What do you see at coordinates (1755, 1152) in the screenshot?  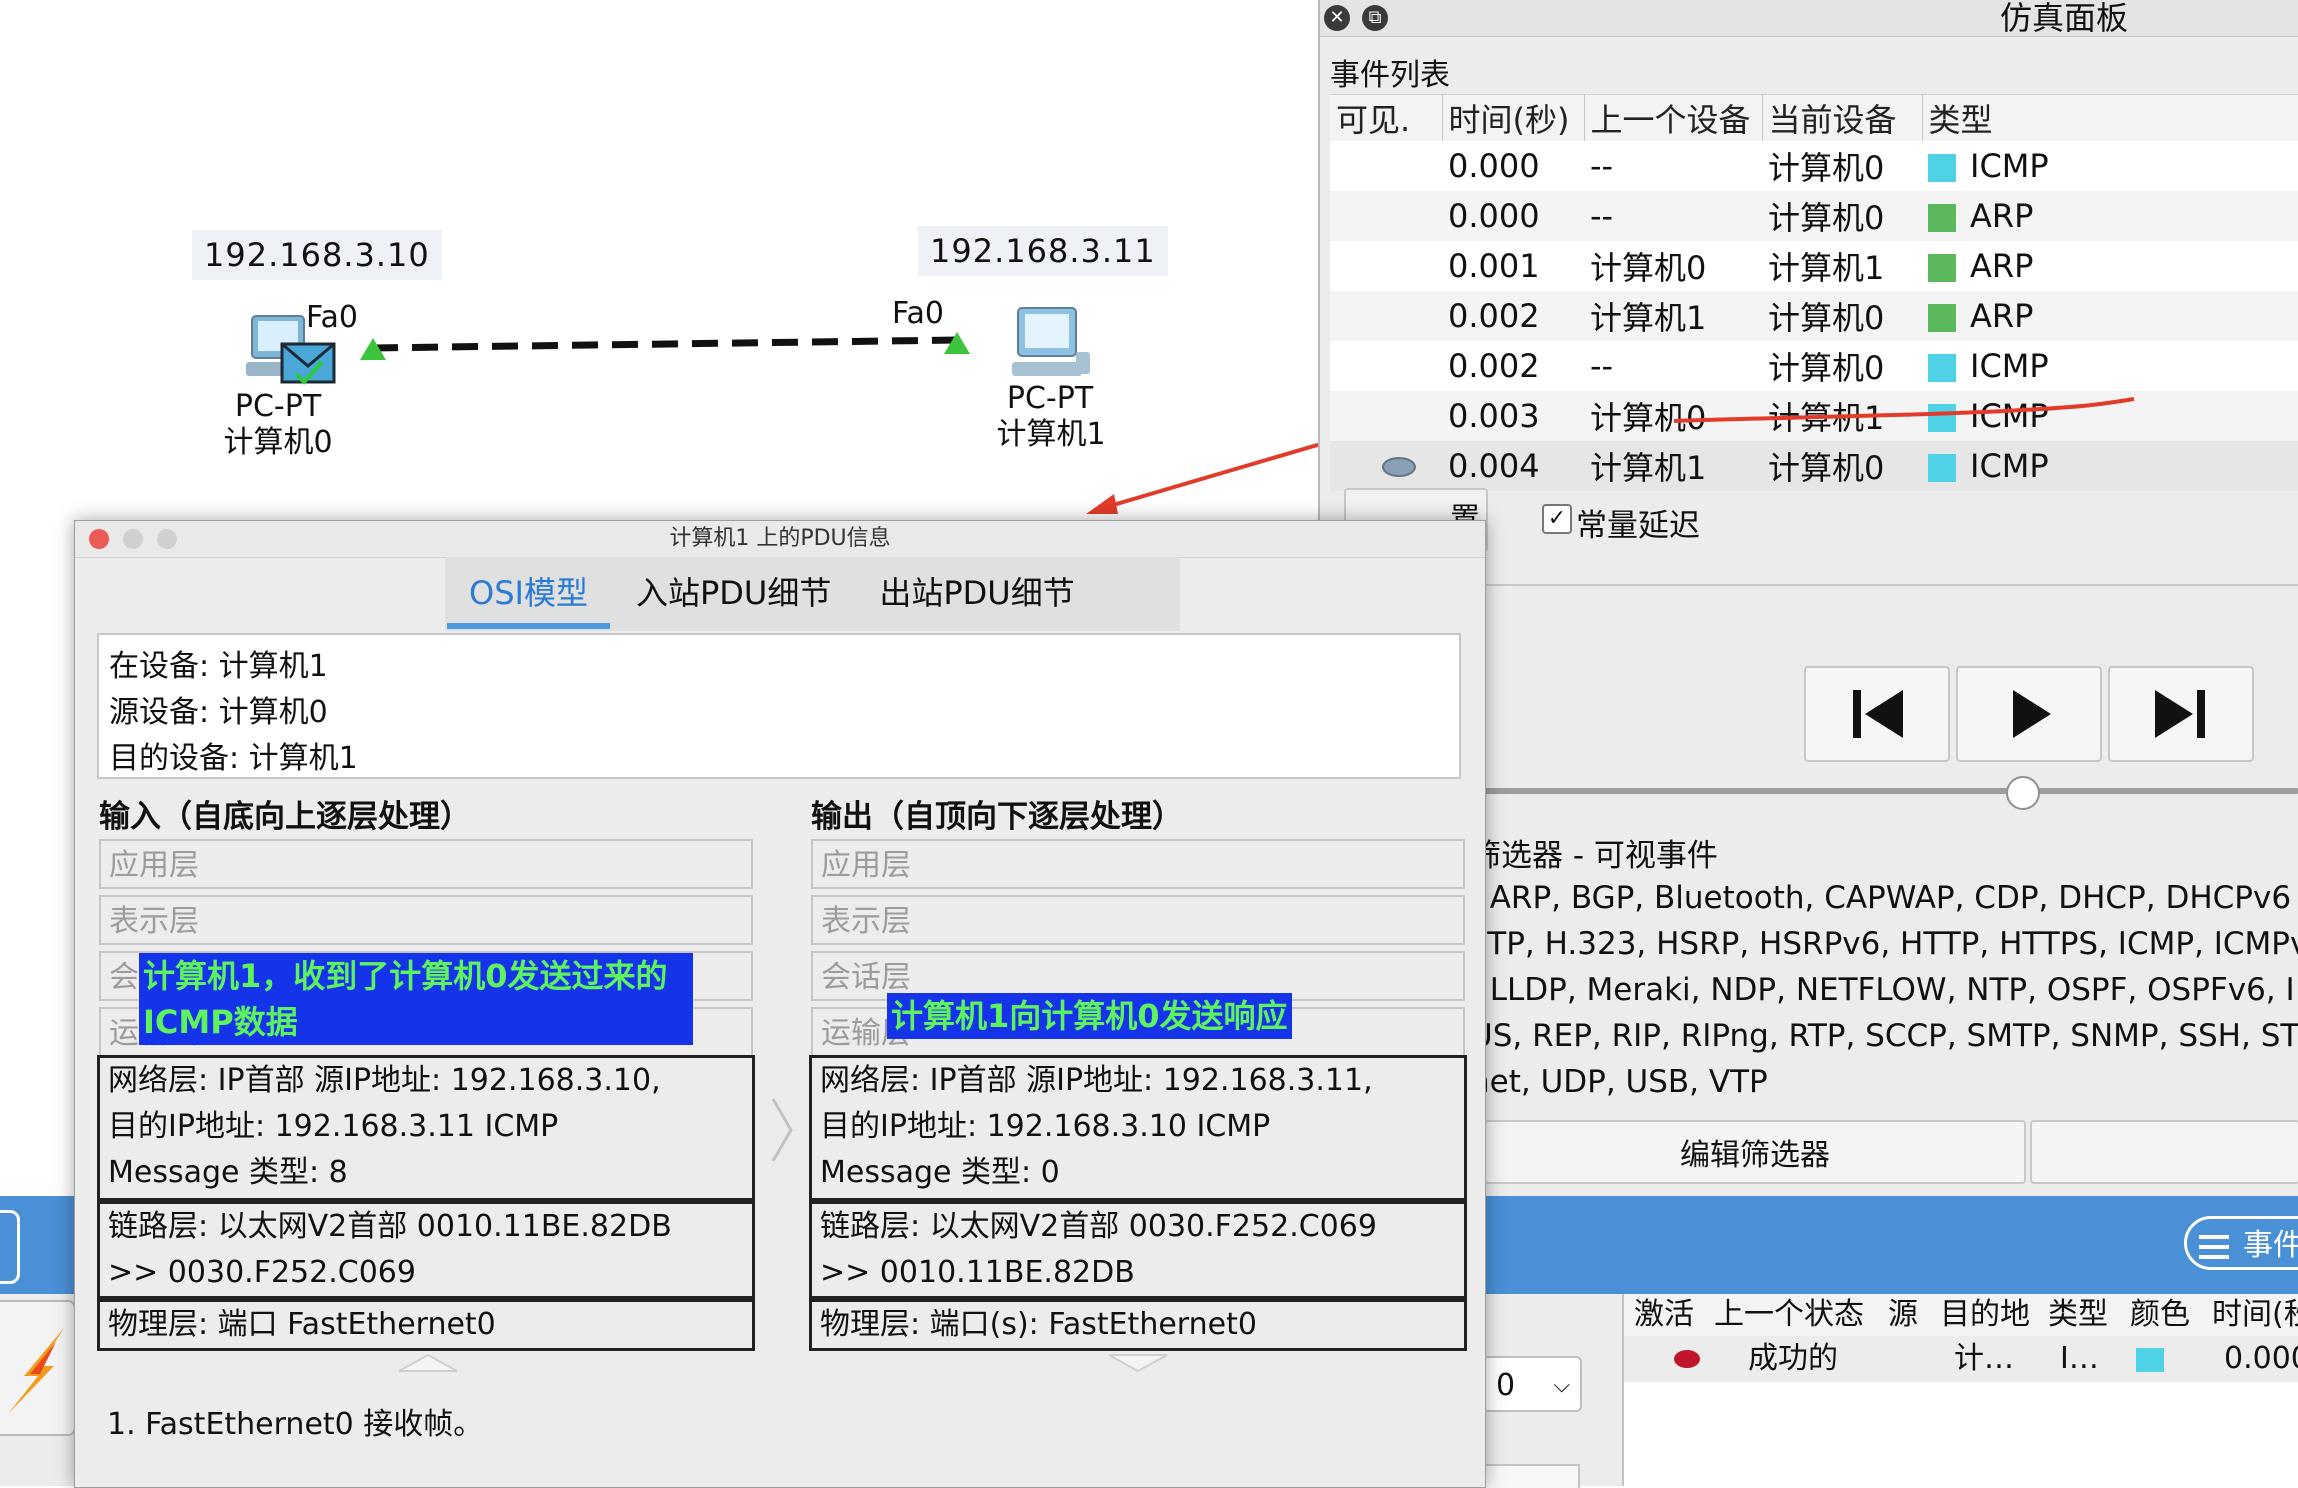 I see `edit-filters-button: 编辑筛选器` at bounding box center [1755, 1152].